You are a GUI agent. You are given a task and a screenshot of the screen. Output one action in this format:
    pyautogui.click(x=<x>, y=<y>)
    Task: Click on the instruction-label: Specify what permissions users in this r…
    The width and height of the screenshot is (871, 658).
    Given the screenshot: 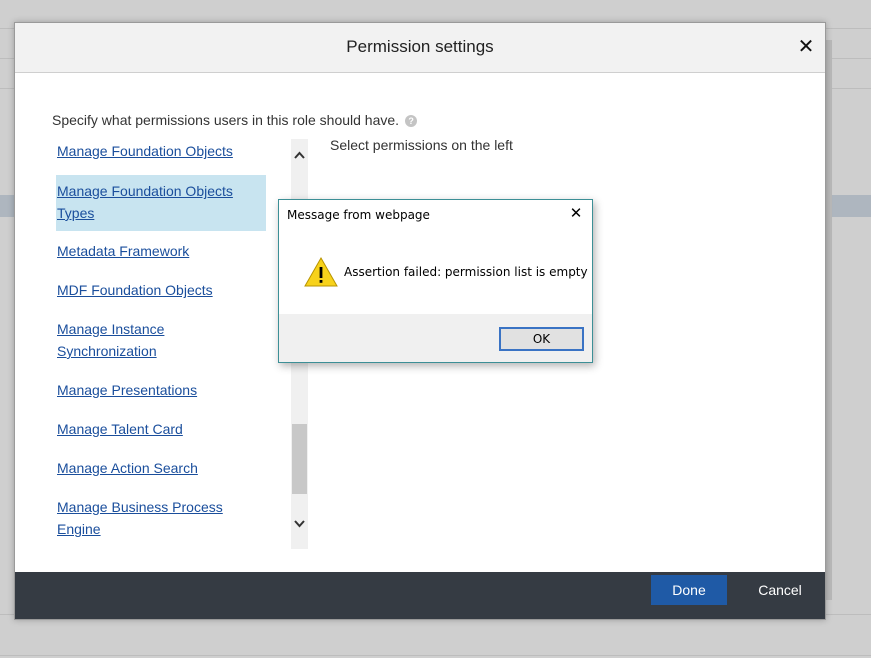 What is the action you would take?
    pyautogui.click(x=226, y=120)
    